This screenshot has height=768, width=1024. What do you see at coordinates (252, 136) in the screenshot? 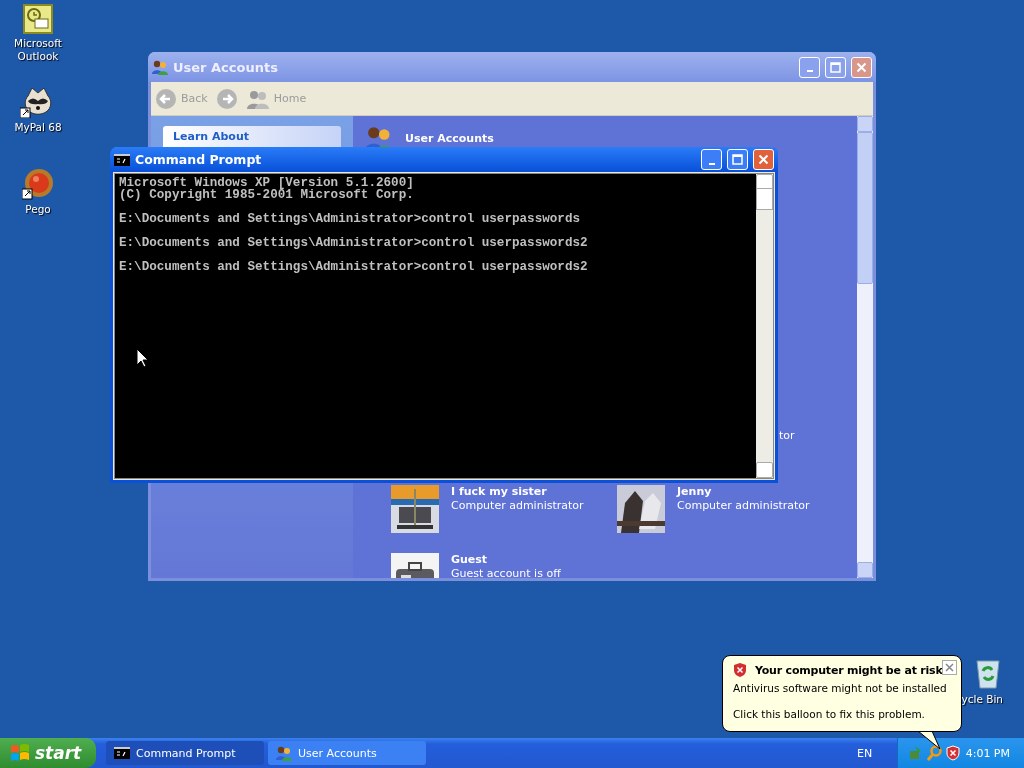
I see `sidebar-heading: Learn About` at bounding box center [252, 136].